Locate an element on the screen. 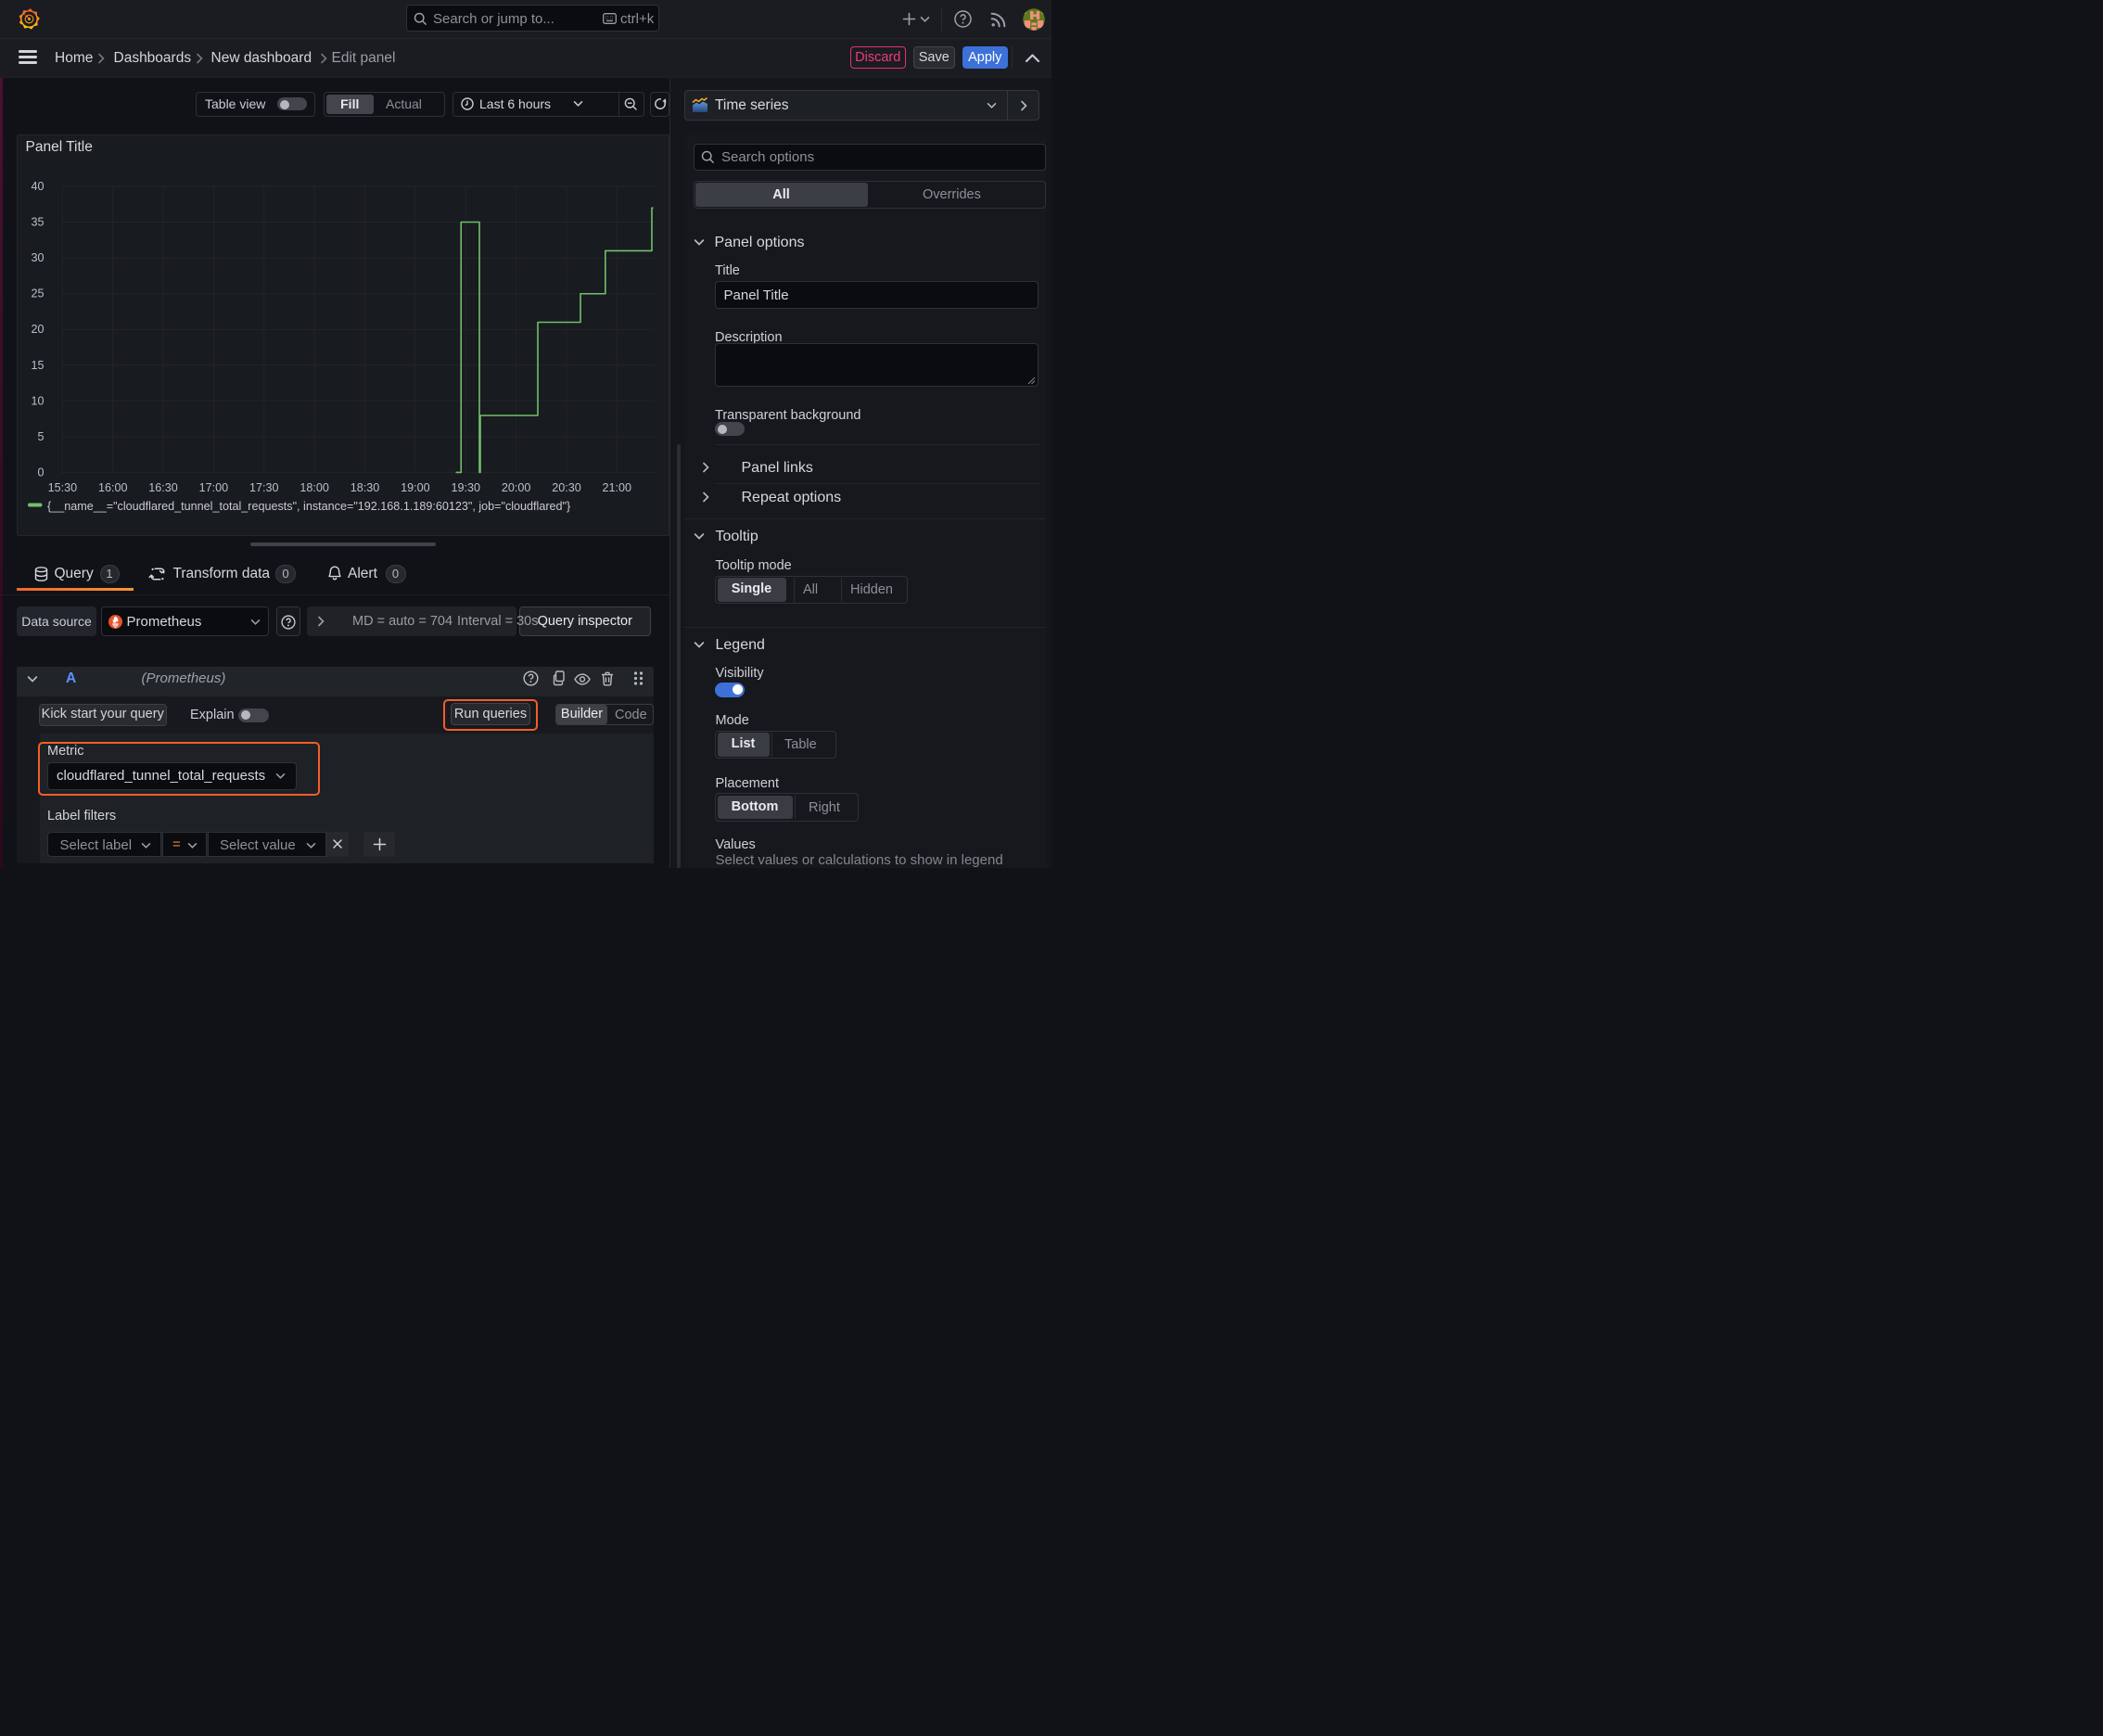  svg-text: 17:30 is located at coordinates (264, 488).